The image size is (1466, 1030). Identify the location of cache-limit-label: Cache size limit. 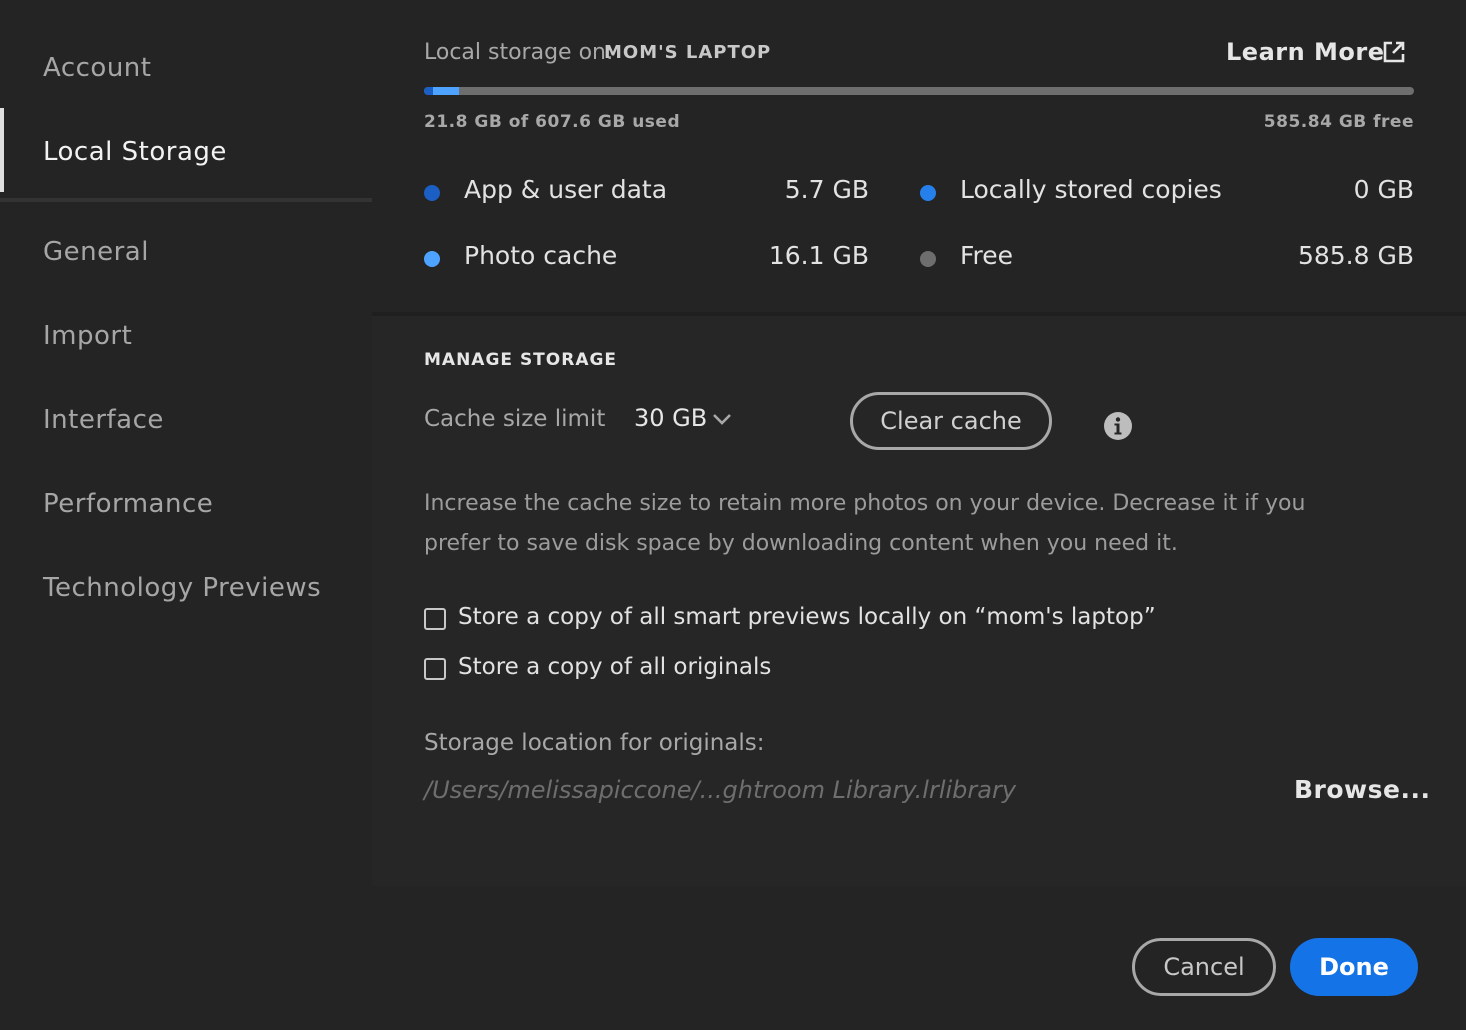
(515, 419).